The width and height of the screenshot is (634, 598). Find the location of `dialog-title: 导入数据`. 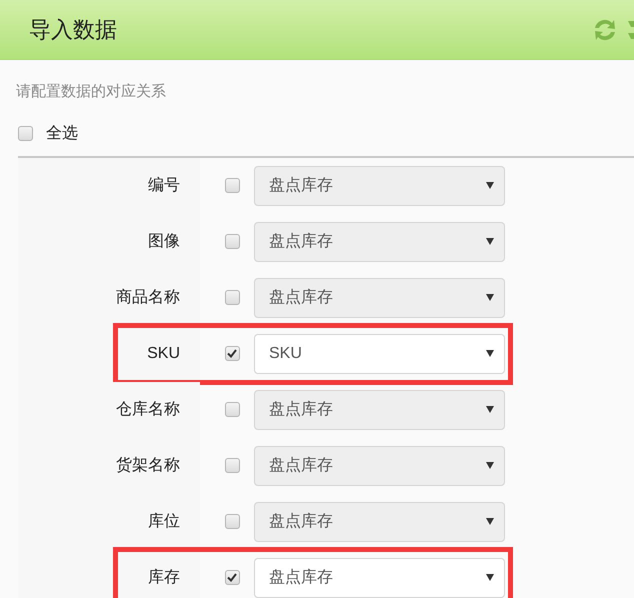

dialog-title: 导入数据 is located at coordinates (73, 30).